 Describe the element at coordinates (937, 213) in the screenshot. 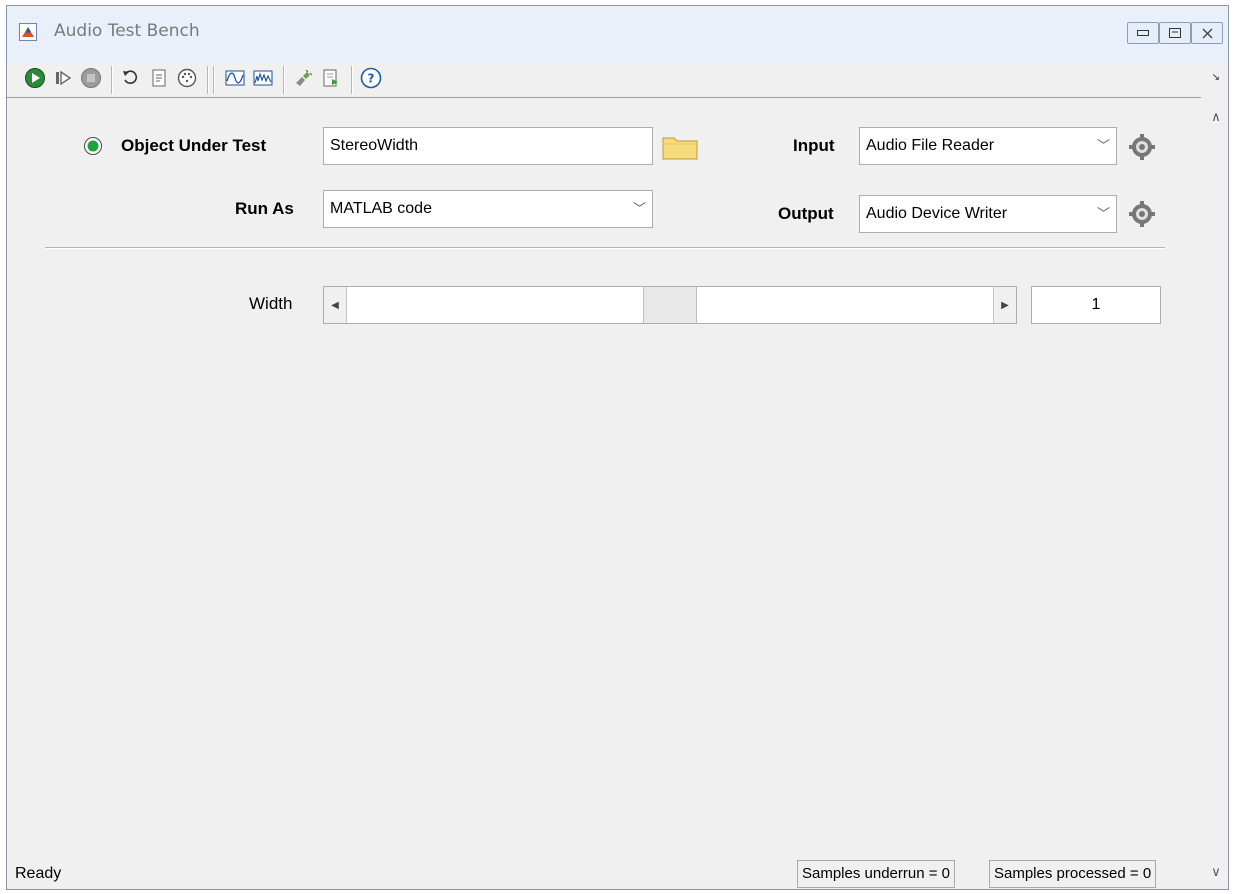

I see `output-value: Audio Device Writer` at that location.